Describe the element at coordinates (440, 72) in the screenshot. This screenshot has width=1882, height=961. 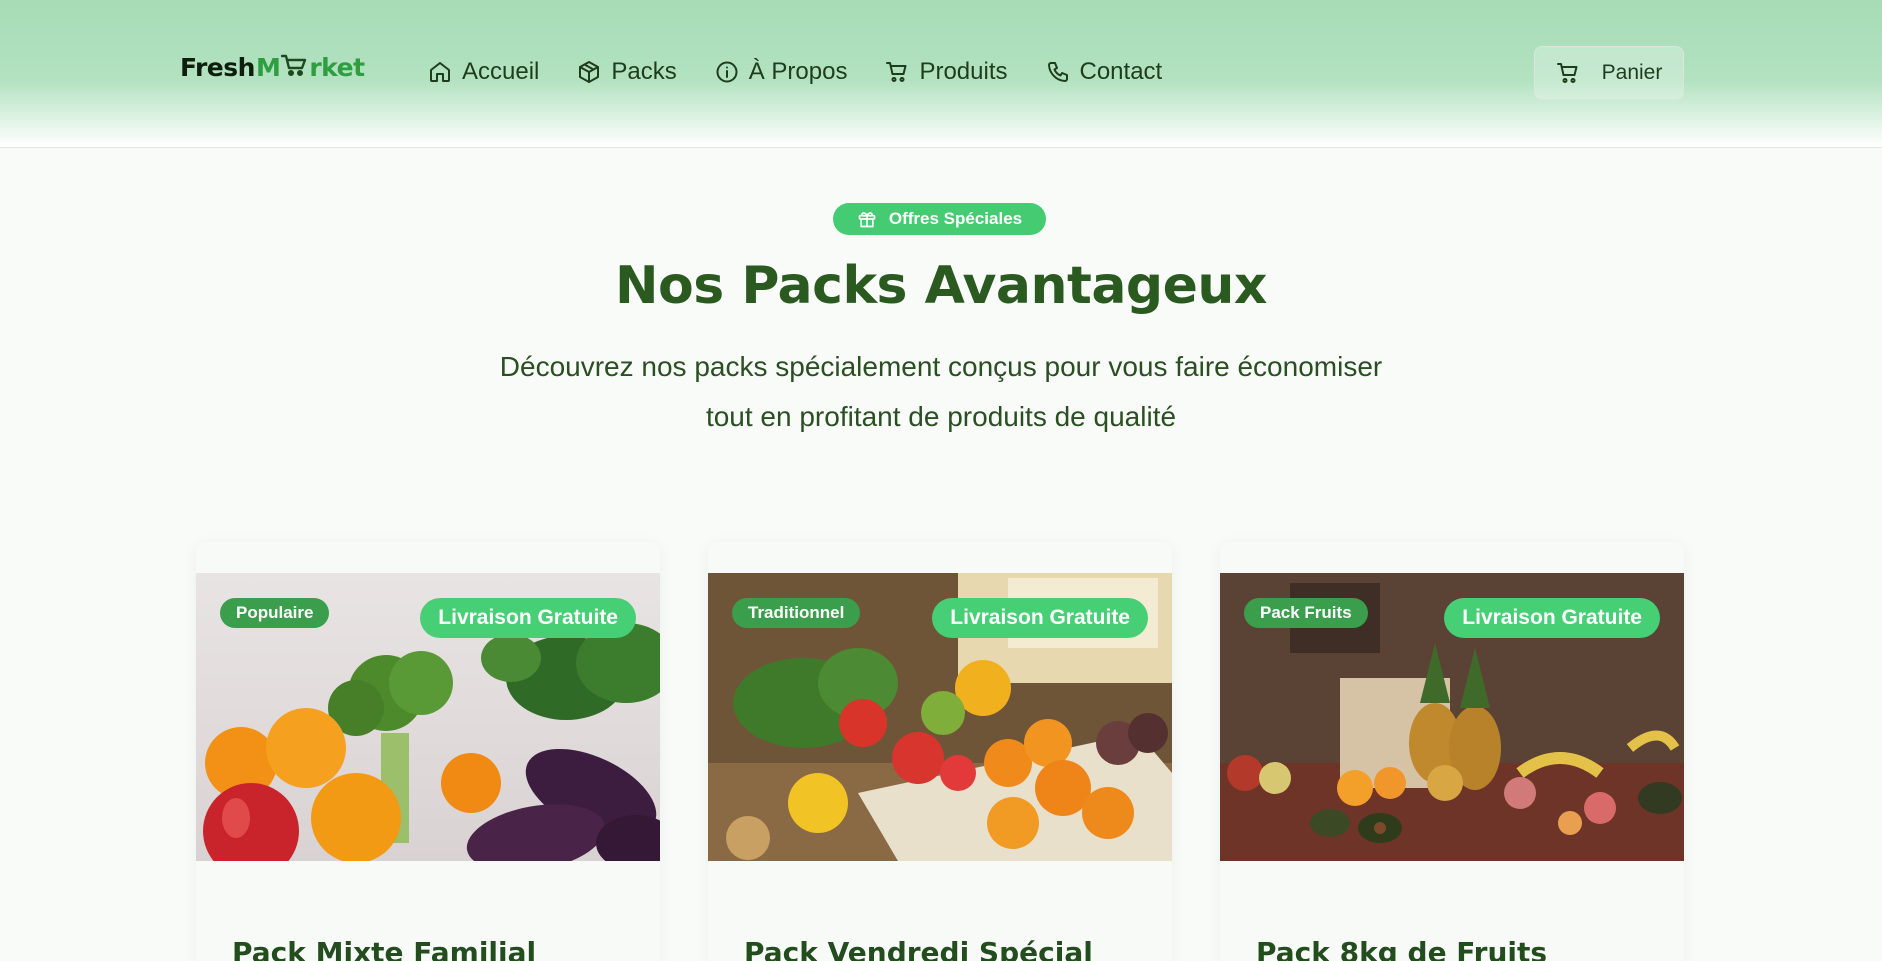
I see `home-icon` at that location.